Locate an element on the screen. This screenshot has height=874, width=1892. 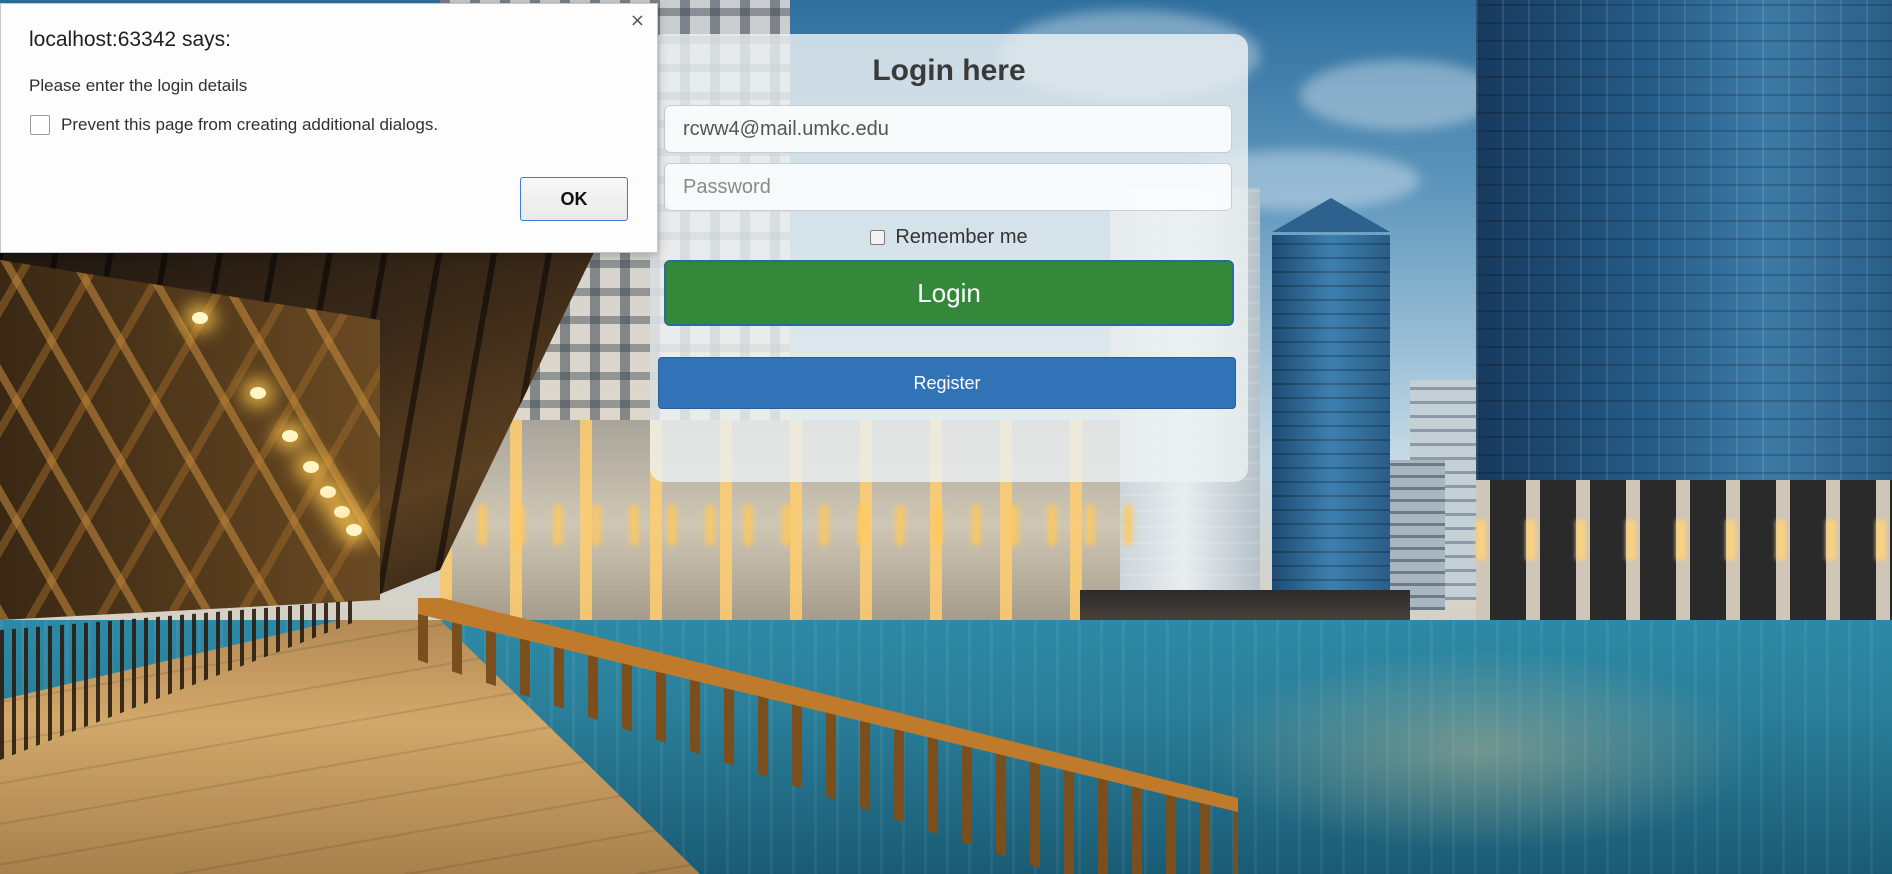
tower-base-lights is located at coordinates (1684, 540).